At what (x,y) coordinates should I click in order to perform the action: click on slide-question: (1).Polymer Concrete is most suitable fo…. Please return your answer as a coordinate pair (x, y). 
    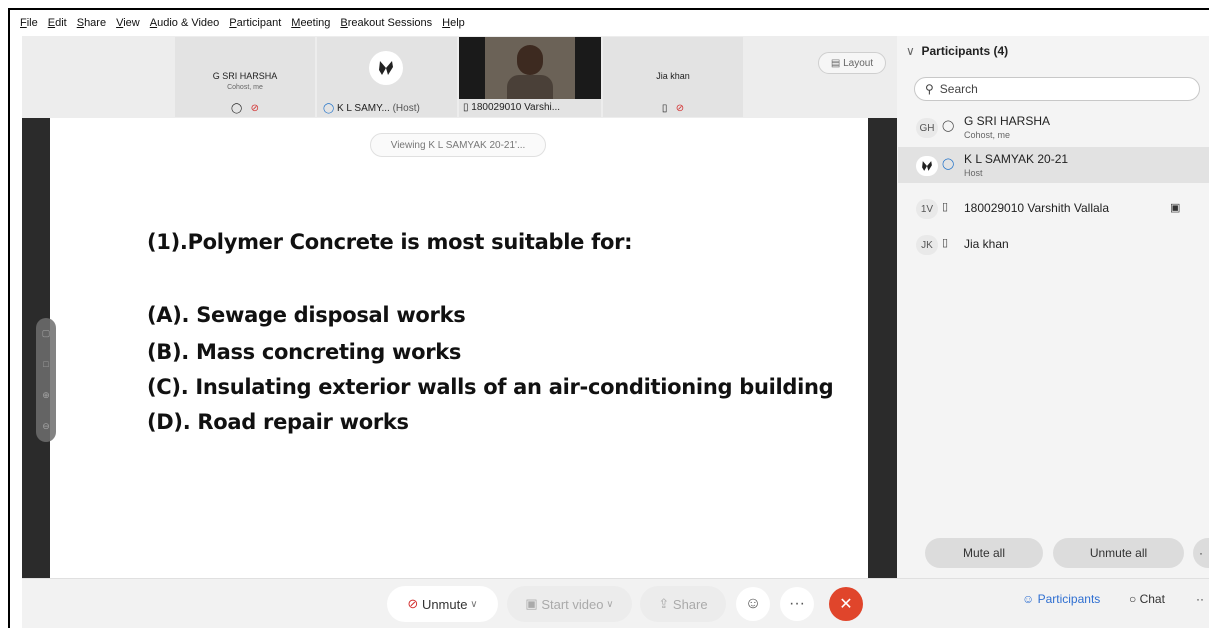
    Looking at the image, I should click on (390, 242).